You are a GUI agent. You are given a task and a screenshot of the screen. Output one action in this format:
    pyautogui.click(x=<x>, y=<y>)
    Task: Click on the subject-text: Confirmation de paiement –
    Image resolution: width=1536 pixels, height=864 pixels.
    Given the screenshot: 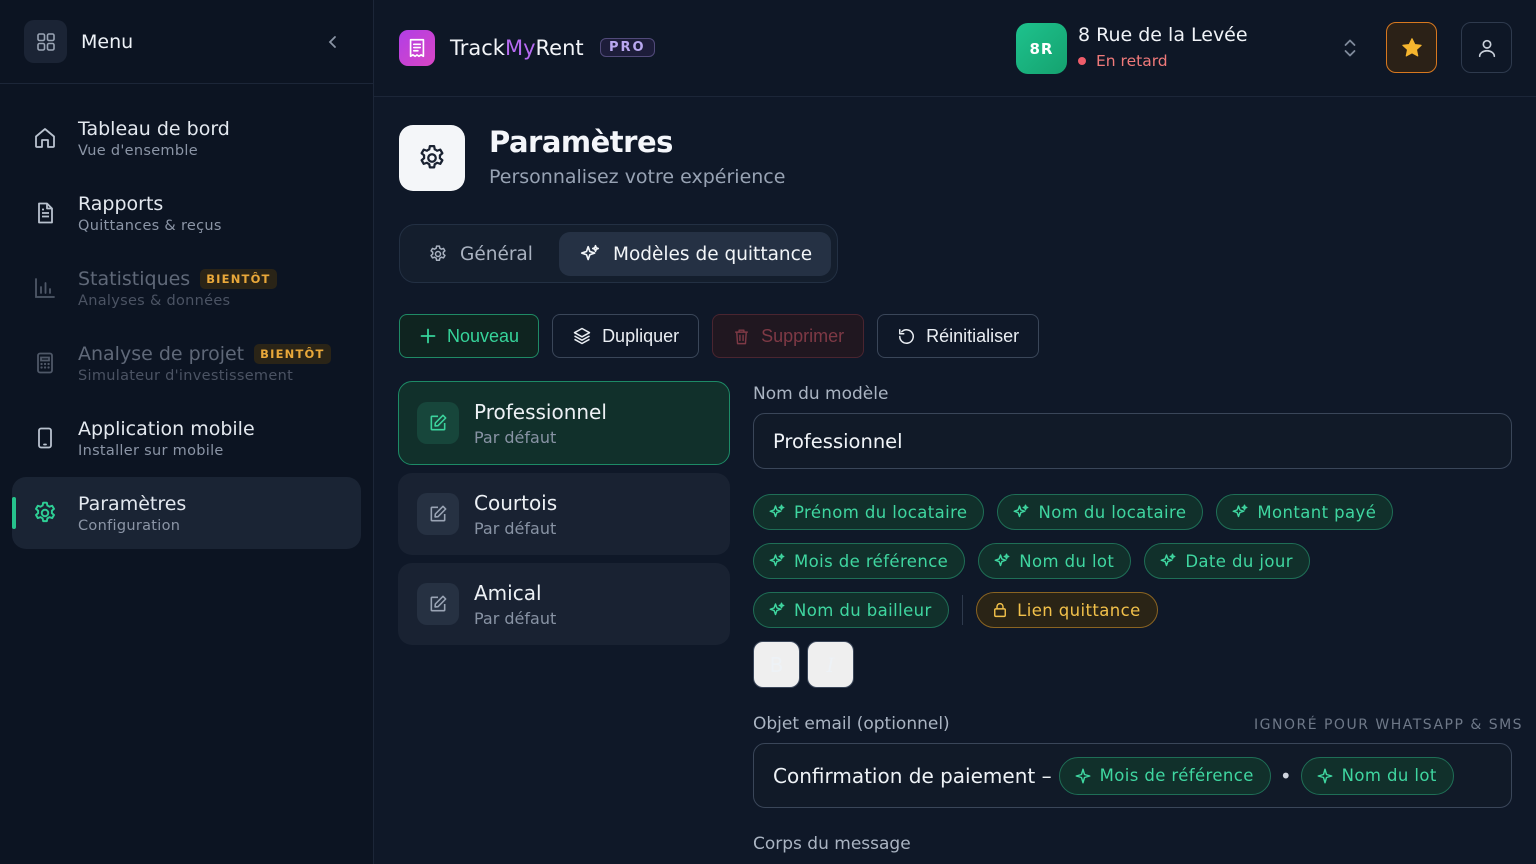 What is the action you would take?
    pyautogui.click(x=912, y=775)
    